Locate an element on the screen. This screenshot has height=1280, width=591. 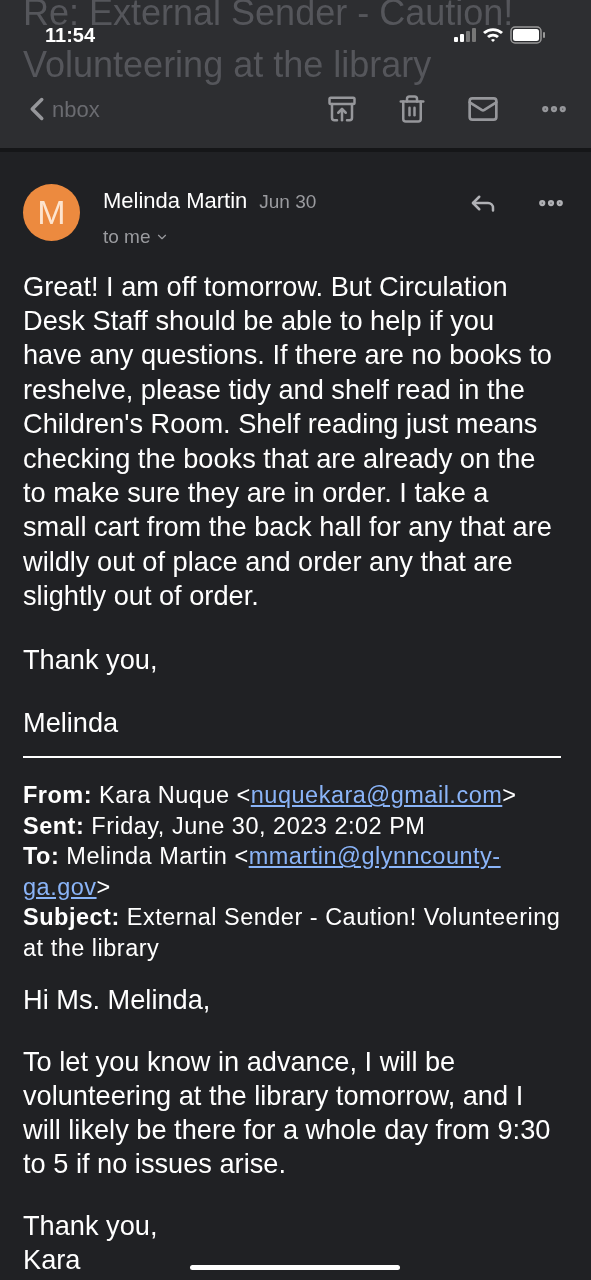
body-paragraph: Thank you, is located at coordinates (91, 659).